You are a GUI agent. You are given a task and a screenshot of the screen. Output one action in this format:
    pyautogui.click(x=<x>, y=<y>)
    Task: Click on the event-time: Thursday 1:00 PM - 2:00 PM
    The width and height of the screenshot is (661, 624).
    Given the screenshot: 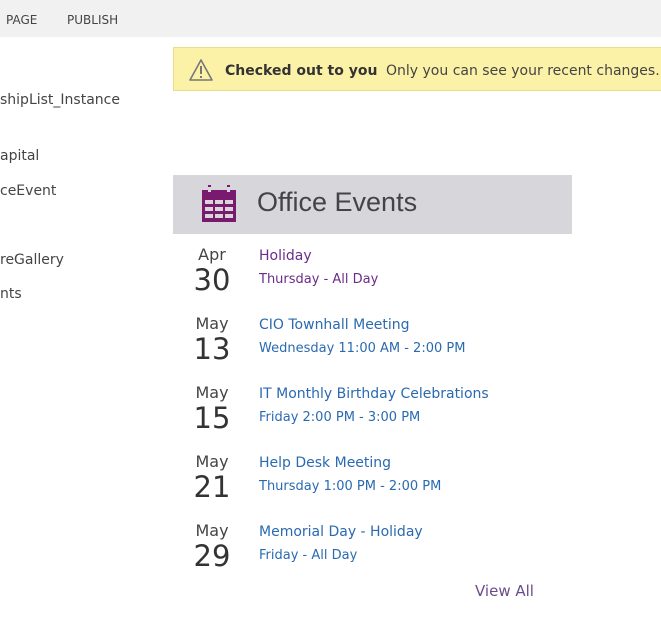 What is the action you would take?
    pyautogui.click(x=350, y=486)
    